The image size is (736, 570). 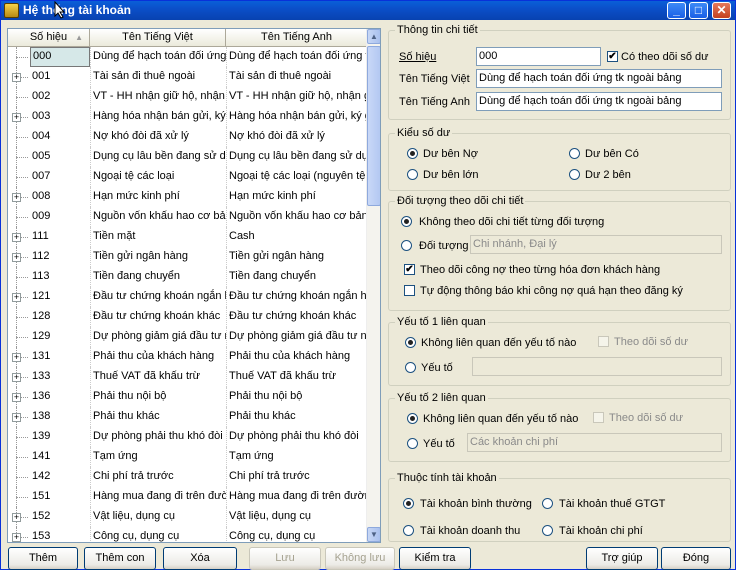 What do you see at coordinates (158, 38) in the screenshot?
I see `column-header-vietnamese: Tên Tiếng Việt` at bounding box center [158, 38].